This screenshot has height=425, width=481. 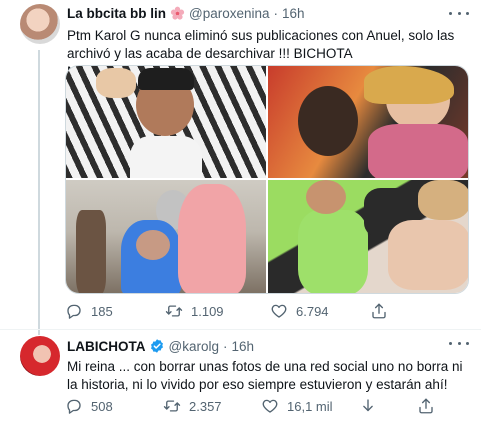 I want to click on tweet-actions: 185 1.109 6.794, so click(x=247, y=311).